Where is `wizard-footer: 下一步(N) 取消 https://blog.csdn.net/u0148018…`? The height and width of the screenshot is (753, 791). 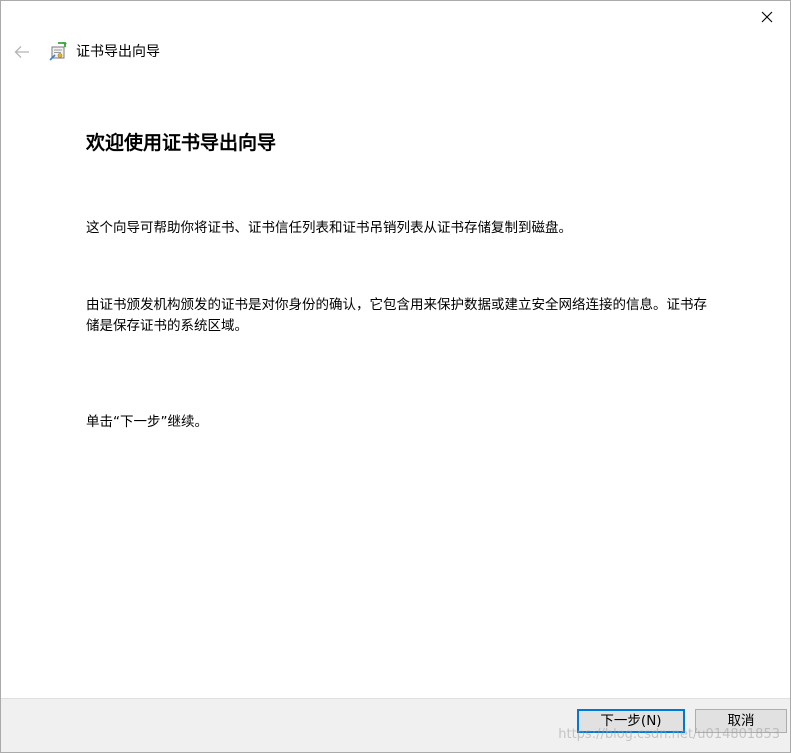 wizard-footer: 下一步(N) 取消 https://blog.csdn.net/u0148018… is located at coordinates (395, 725).